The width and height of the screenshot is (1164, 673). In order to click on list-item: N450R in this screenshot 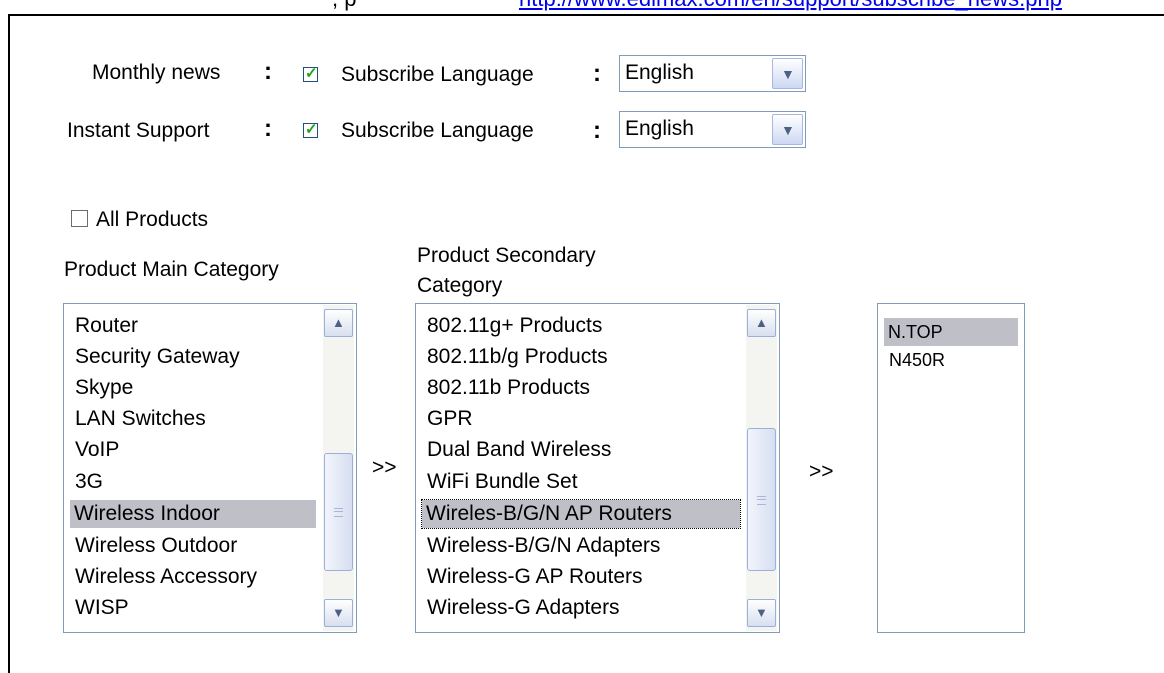, I will do `click(917, 360)`.